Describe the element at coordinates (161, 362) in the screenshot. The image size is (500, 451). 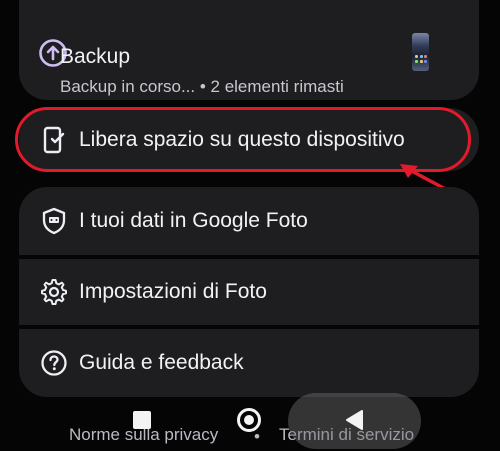
I see `menu-item-label: Guida e feedback` at that location.